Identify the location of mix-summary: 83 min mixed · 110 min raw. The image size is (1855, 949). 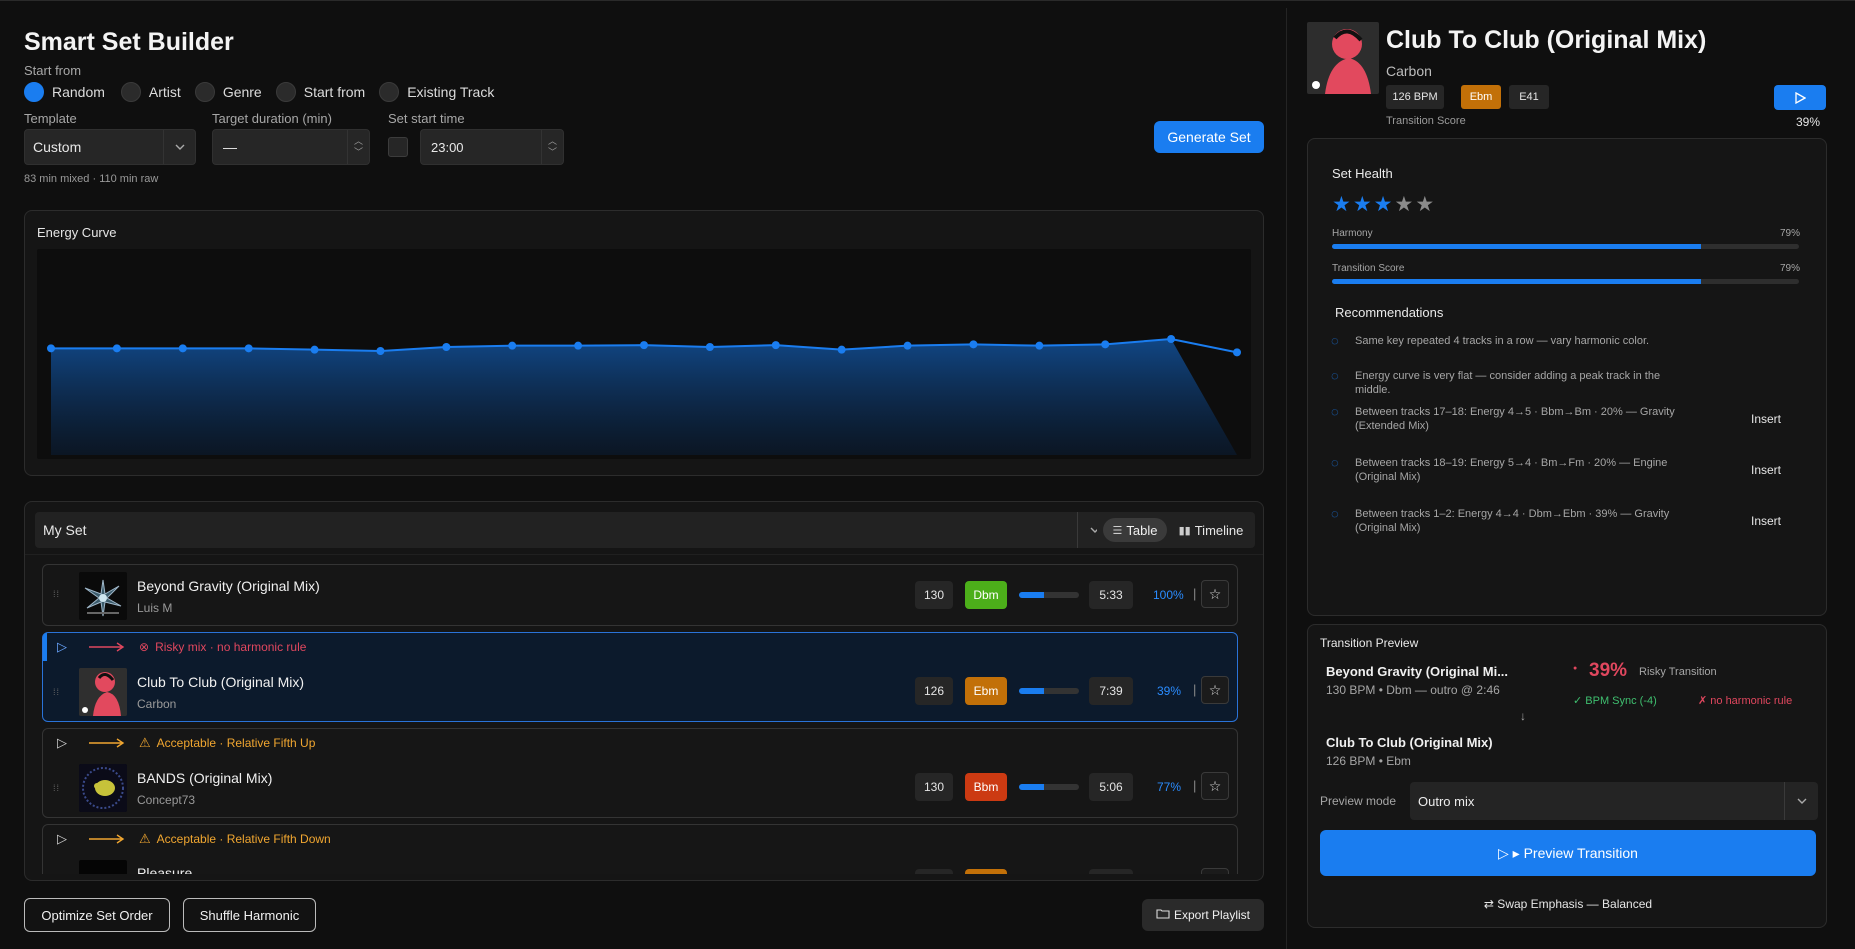
(91, 179).